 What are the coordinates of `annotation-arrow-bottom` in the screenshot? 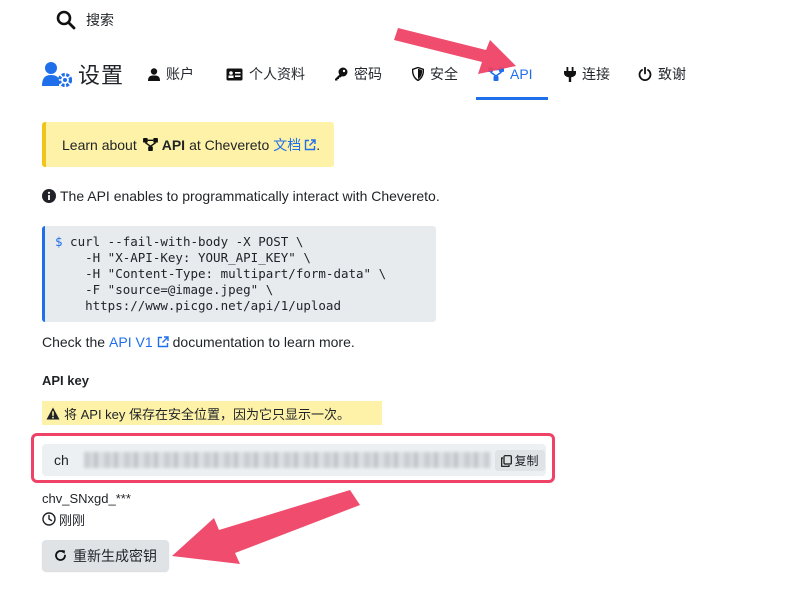 It's located at (266, 527).